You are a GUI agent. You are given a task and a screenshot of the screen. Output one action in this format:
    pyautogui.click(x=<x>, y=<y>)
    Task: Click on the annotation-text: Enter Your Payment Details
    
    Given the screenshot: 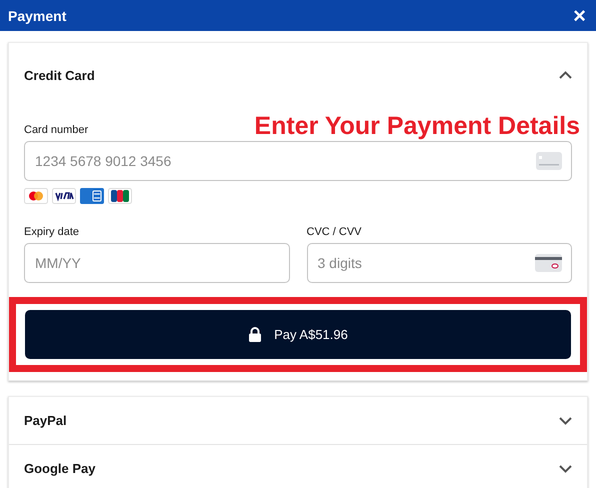 What is the action you would take?
    pyautogui.click(x=417, y=126)
    